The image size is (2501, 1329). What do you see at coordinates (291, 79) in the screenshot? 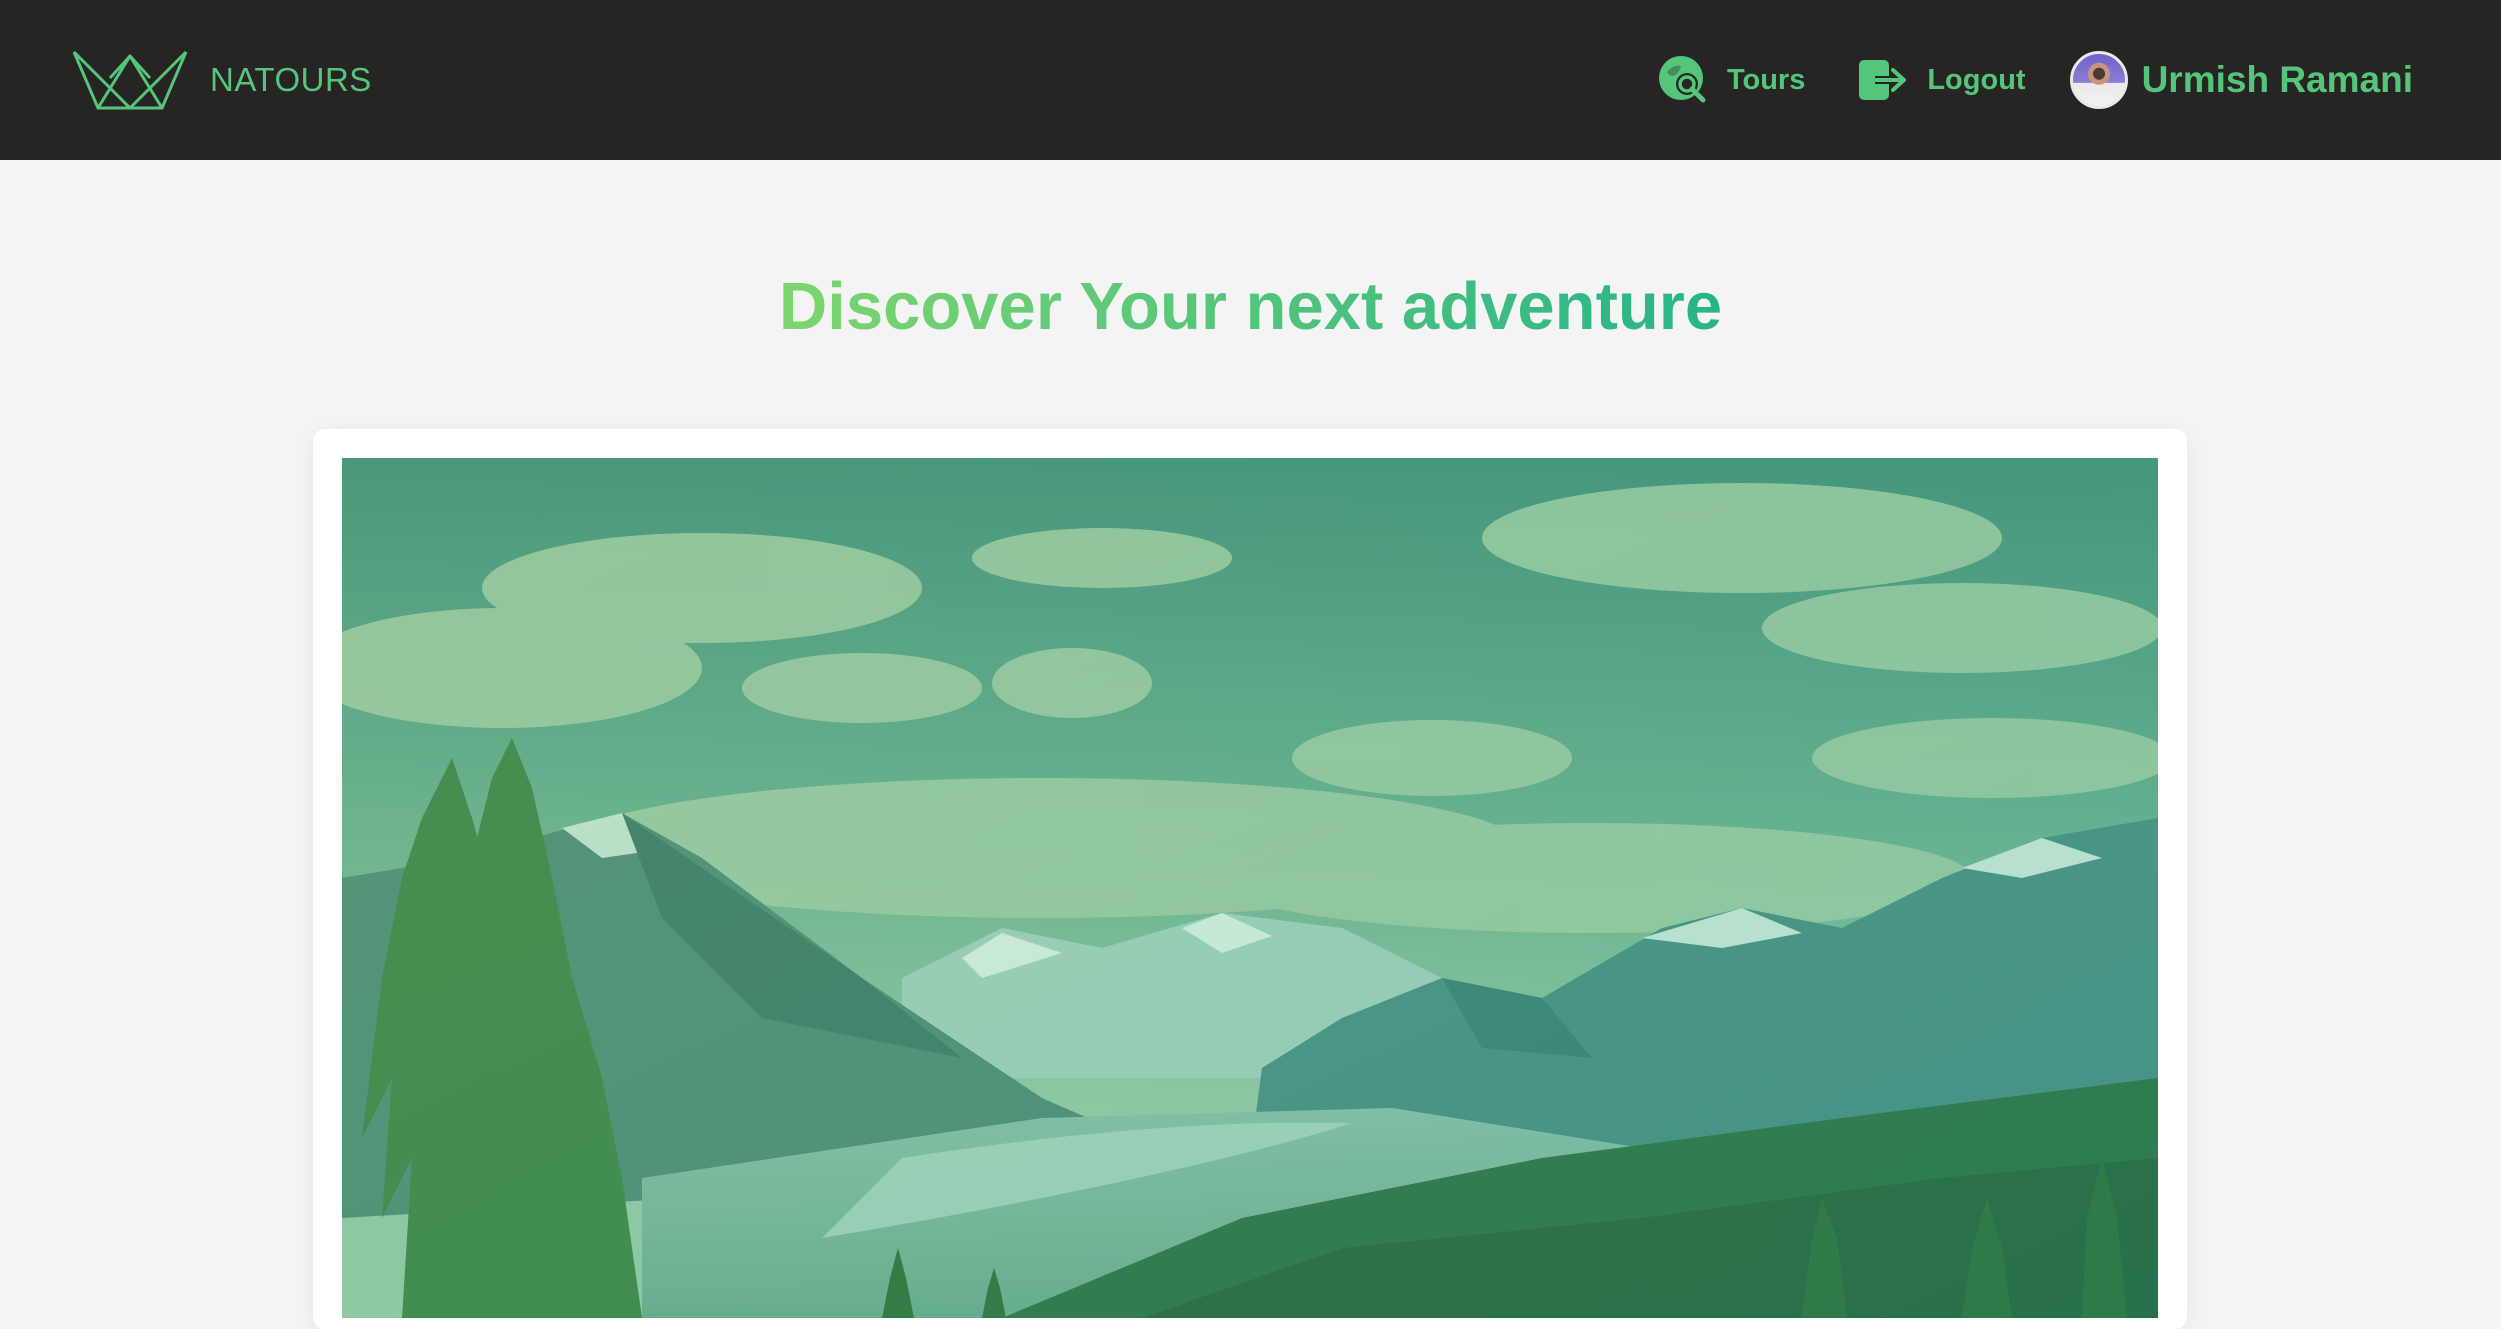
I see `brand-name: NATOURS` at bounding box center [291, 79].